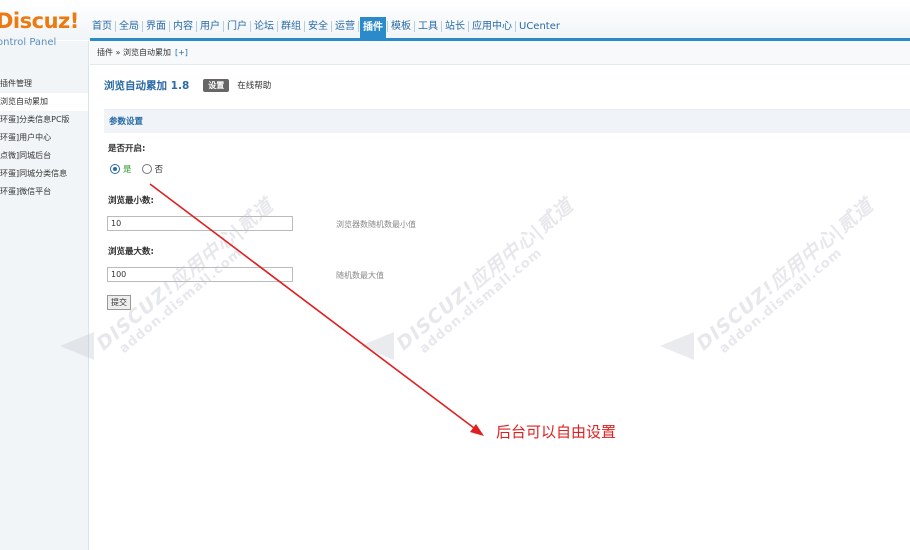 This screenshot has width=910, height=550. Describe the element at coordinates (200, 274) in the screenshot. I see `max-count-input` at that location.